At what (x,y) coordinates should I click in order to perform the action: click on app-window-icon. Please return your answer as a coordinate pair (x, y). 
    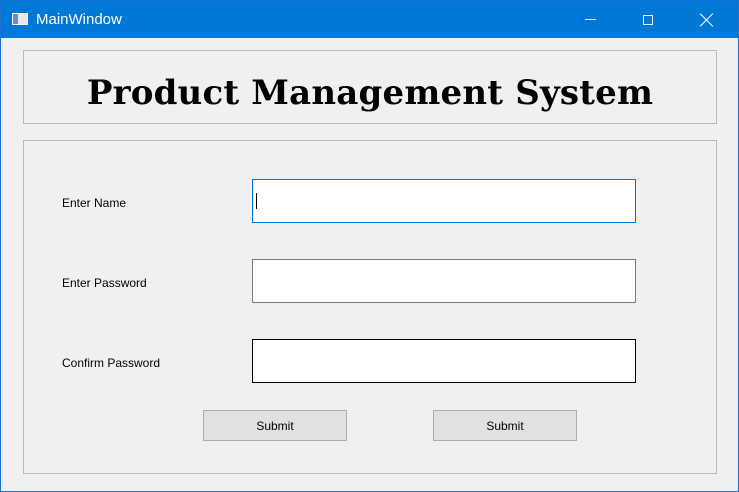
    Looking at the image, I should click on (20, 19).